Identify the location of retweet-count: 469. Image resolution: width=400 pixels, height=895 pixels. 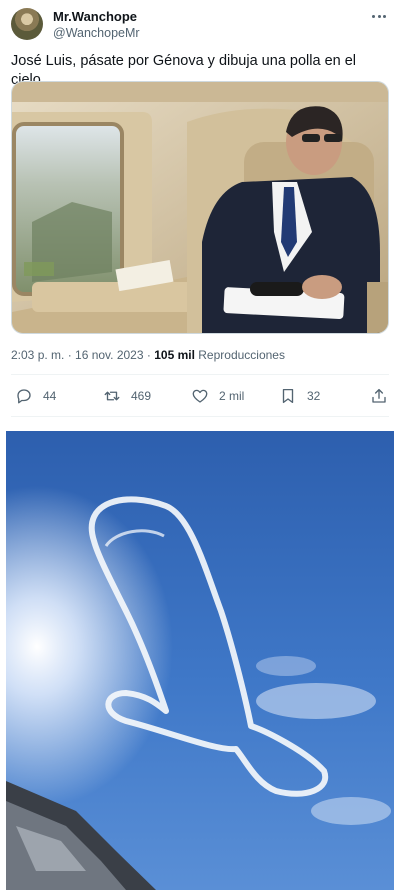
(141, 396).